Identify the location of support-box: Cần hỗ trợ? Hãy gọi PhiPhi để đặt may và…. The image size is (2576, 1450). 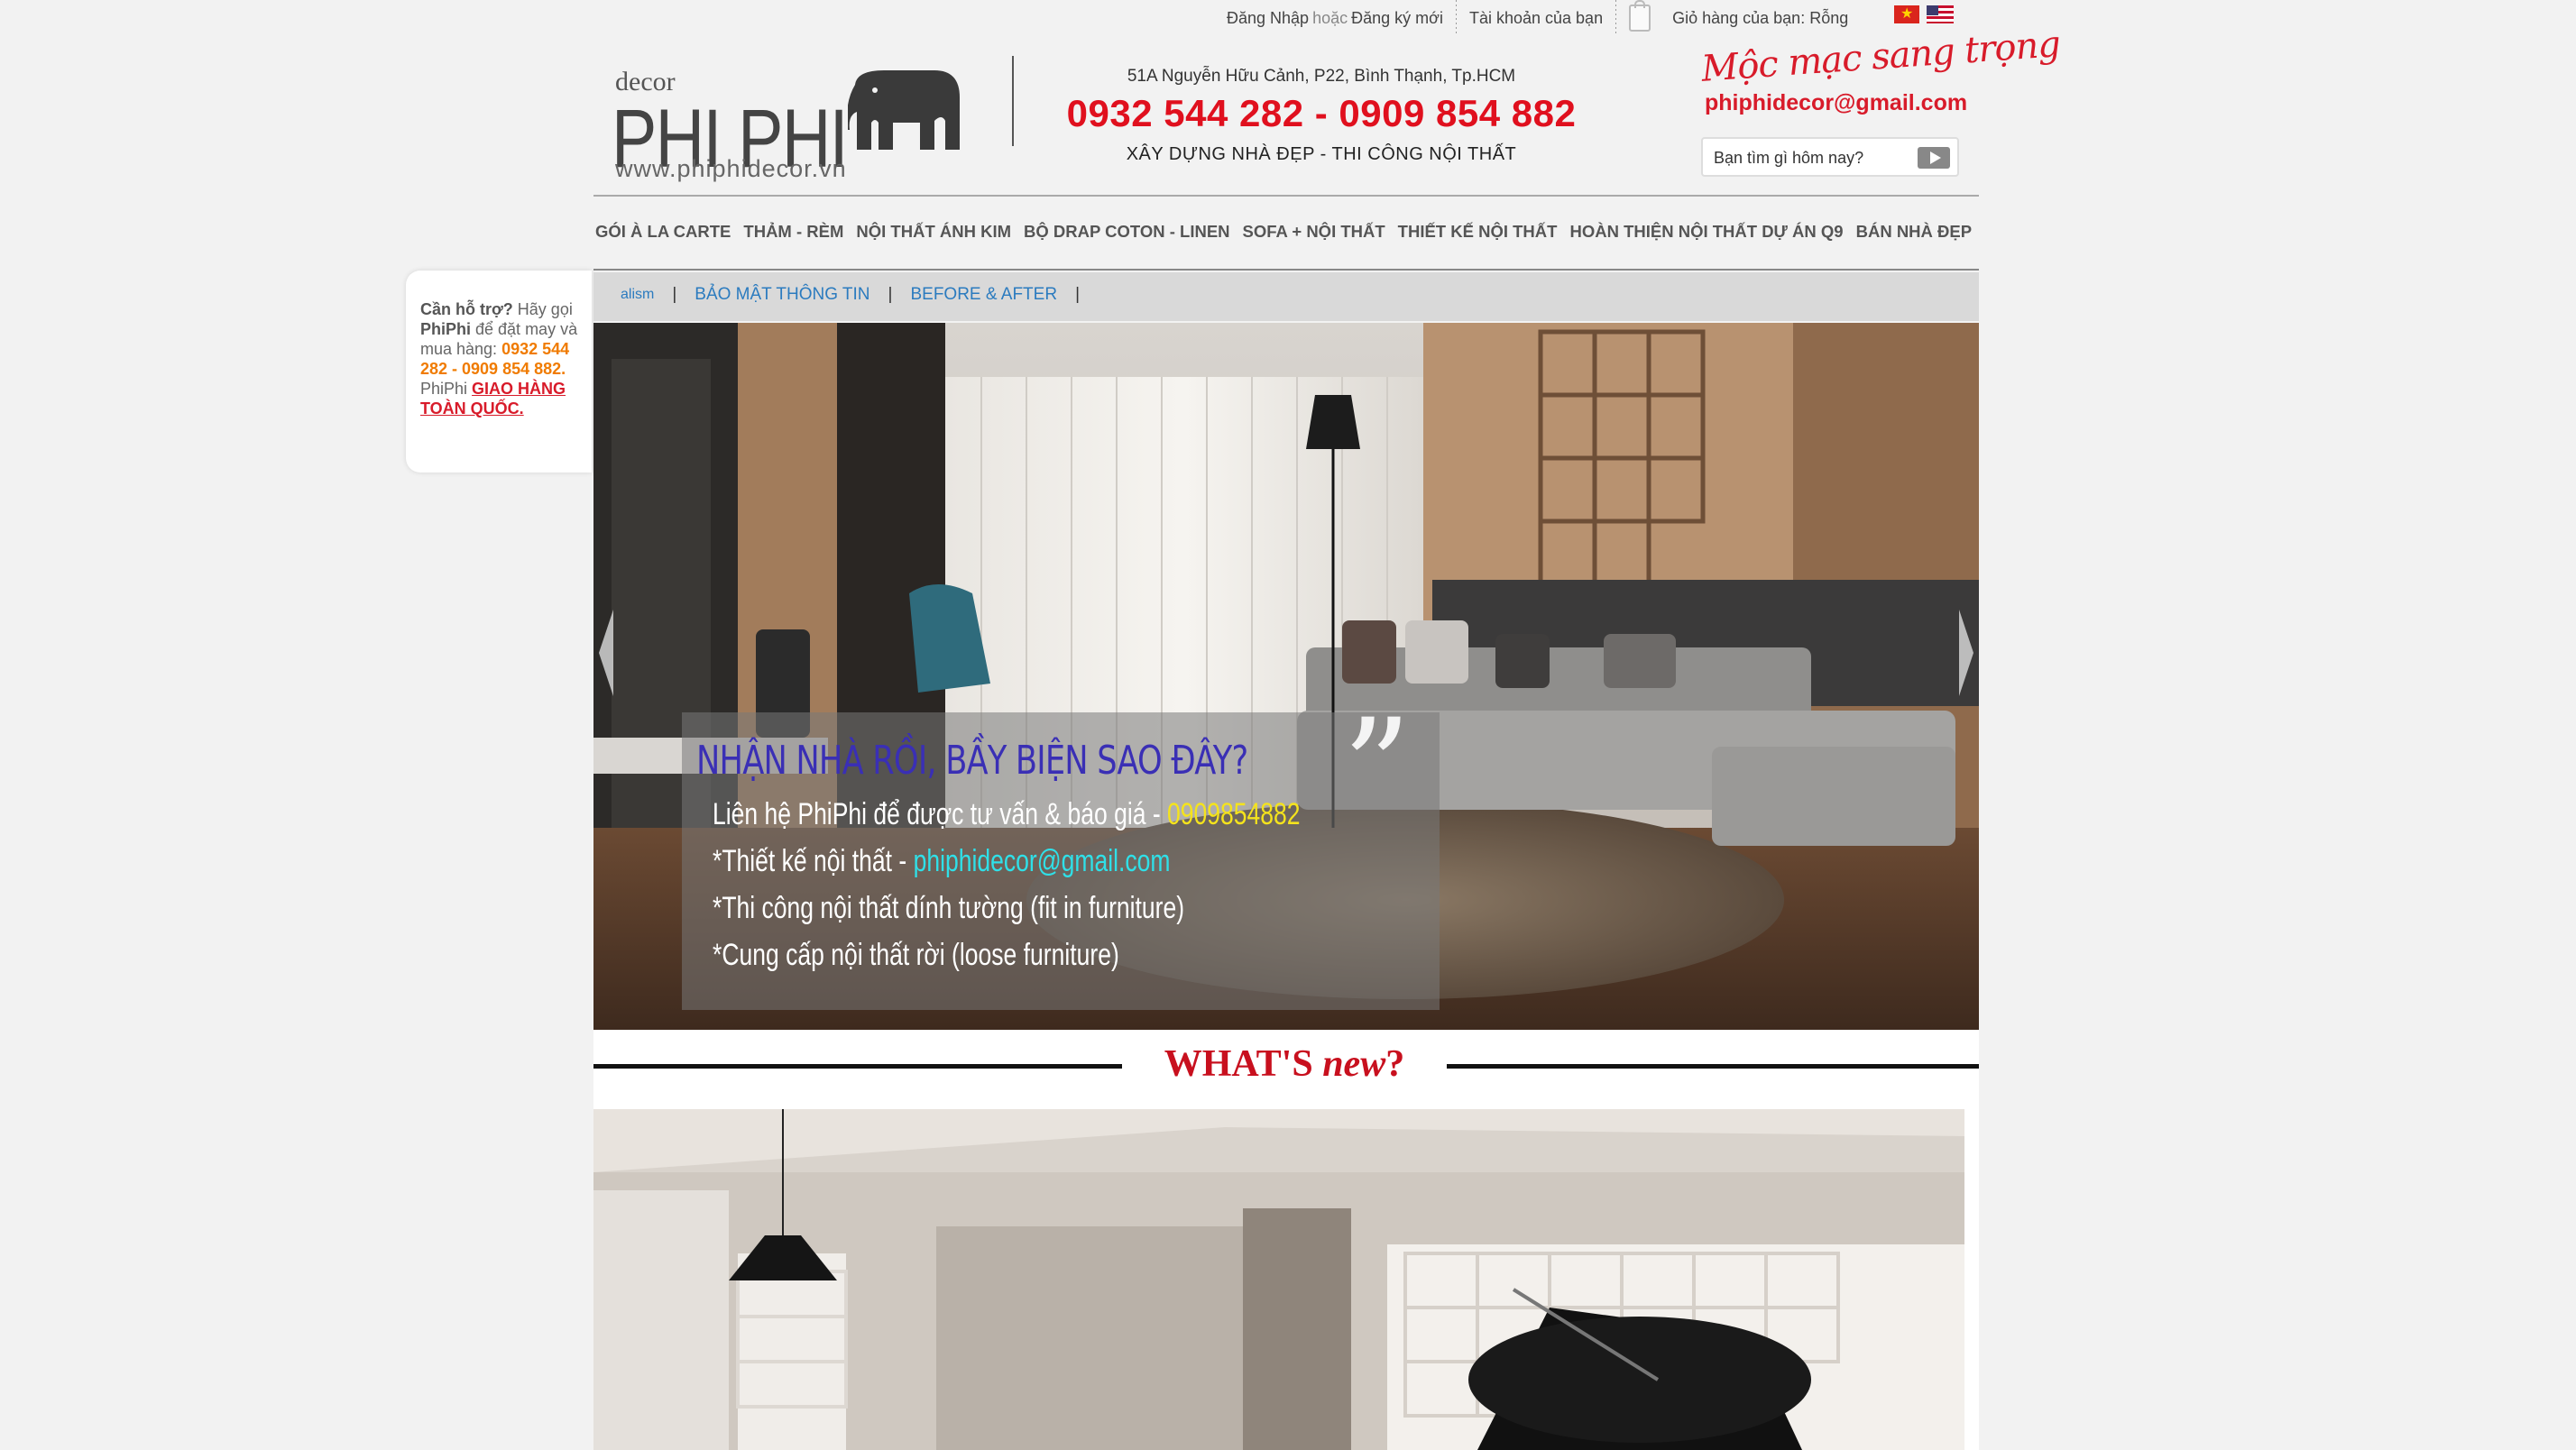
(499, 372).